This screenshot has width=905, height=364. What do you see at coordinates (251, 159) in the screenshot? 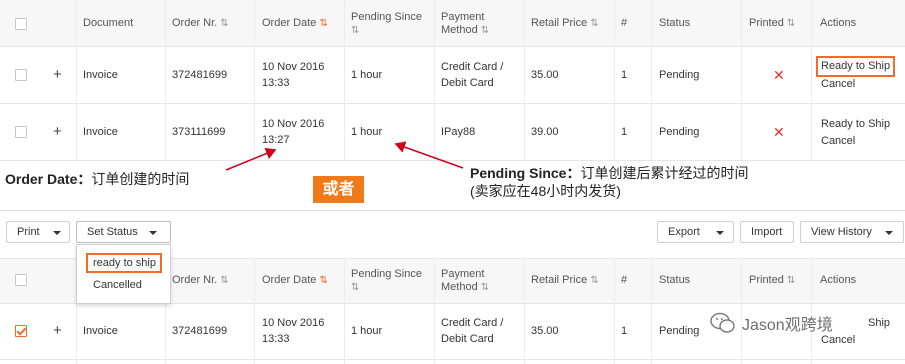
I see `order-date-arrow` at bounding box center [251, 159].